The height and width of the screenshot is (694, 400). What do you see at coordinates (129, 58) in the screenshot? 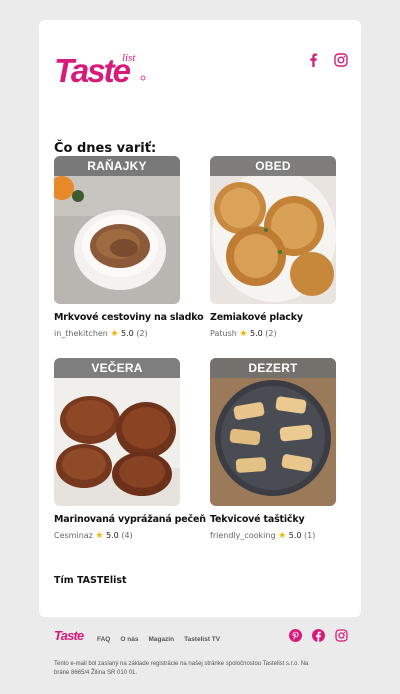
I see `svg-text: list` at bounding box center [129, 58].